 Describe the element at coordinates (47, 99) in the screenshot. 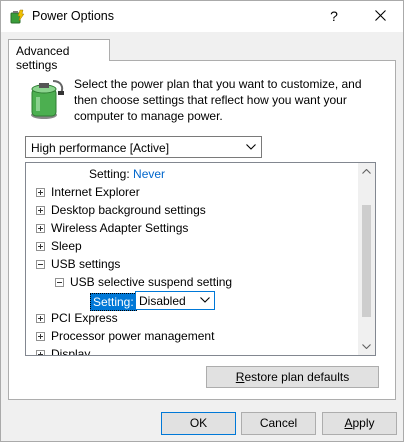

I see `battery-plan-icon` at that location.